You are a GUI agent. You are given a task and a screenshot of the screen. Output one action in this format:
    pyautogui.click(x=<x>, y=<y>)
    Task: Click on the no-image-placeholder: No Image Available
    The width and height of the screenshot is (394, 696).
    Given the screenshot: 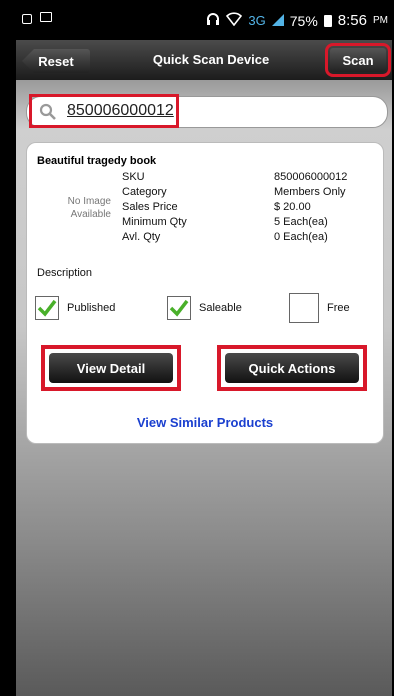 What is the action you would take?
    pyautogui.click(x=89, y=208)
    